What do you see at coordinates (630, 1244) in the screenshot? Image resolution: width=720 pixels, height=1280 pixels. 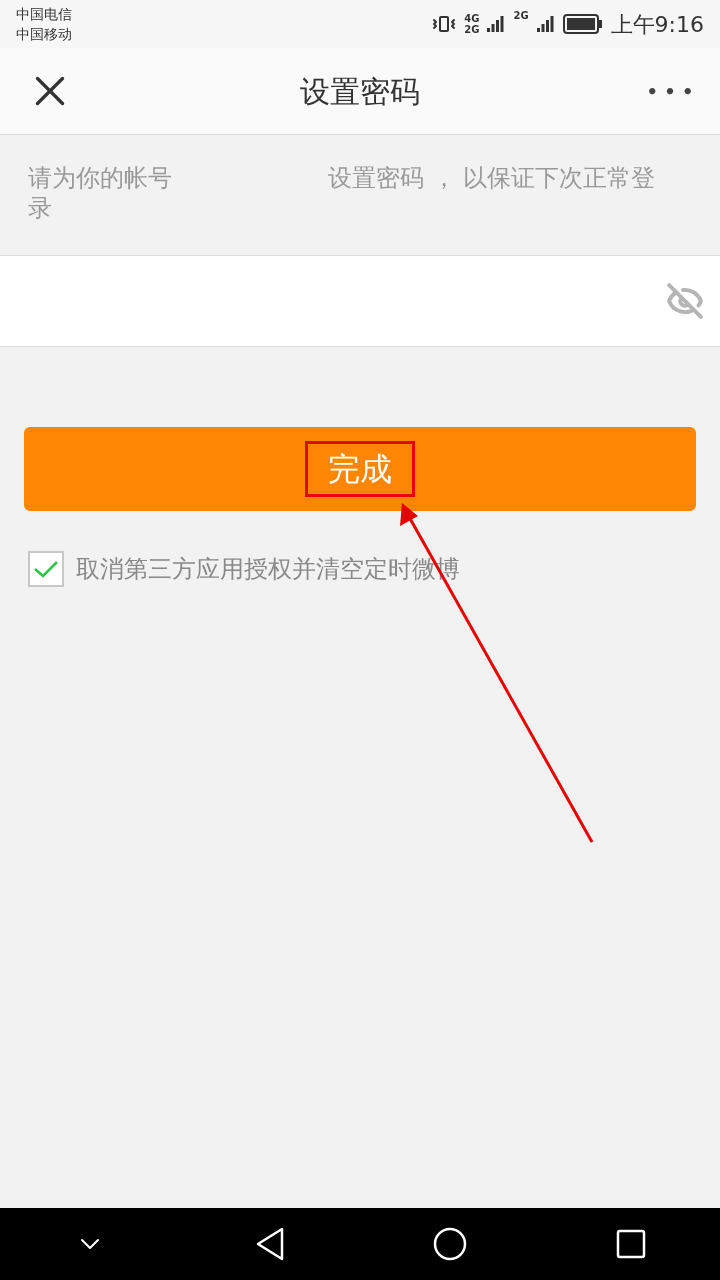 I see `recents-icon` at bounding box center [630, 1244].